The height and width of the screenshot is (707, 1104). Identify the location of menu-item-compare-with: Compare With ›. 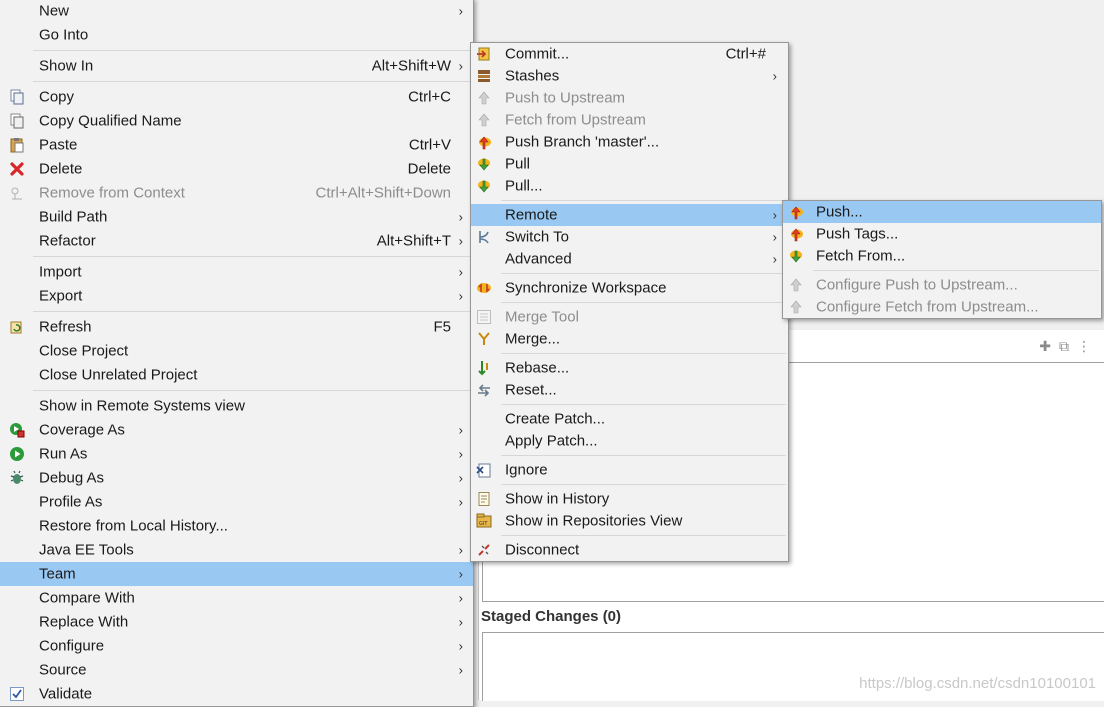
(236, 598).